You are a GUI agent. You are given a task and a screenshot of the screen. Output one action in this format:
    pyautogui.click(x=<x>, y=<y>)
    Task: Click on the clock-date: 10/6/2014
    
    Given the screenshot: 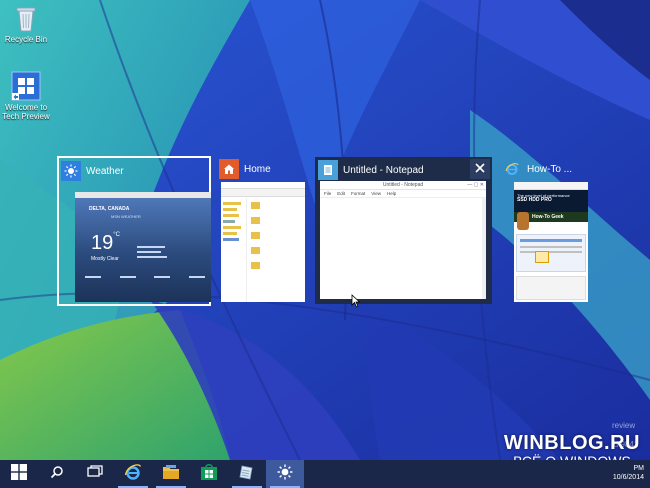 What is the action you would take?
    pyautogui.click(x=628, y=477)
    